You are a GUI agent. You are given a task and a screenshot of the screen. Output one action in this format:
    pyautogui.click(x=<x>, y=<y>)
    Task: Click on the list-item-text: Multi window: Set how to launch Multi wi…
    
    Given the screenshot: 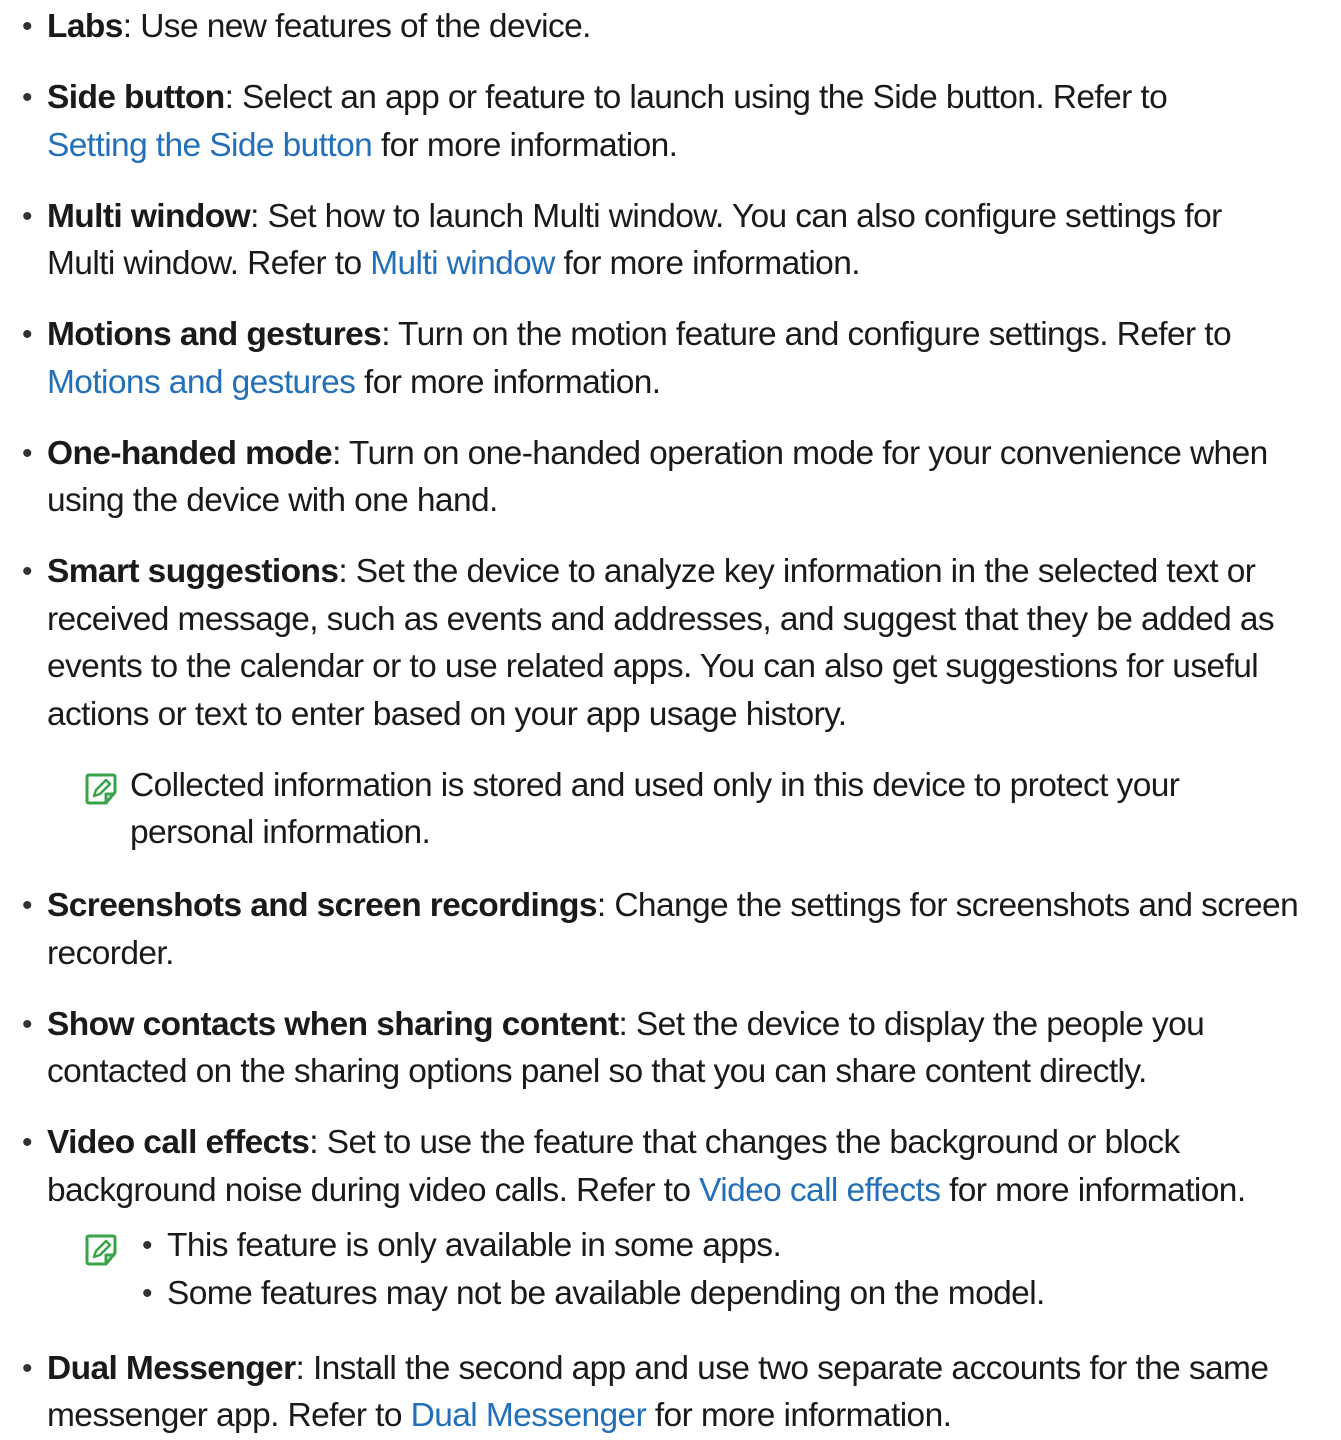 What is the action you would take?
    pyautogui.click(x=692, y=240)
    